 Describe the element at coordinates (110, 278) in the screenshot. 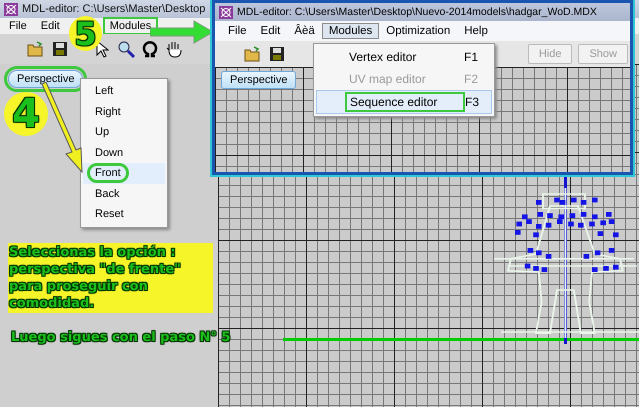

I see `instruction-note: Seleccionas la opción : perspectiva "de frente" para proseguir con comodidad.` at that location.